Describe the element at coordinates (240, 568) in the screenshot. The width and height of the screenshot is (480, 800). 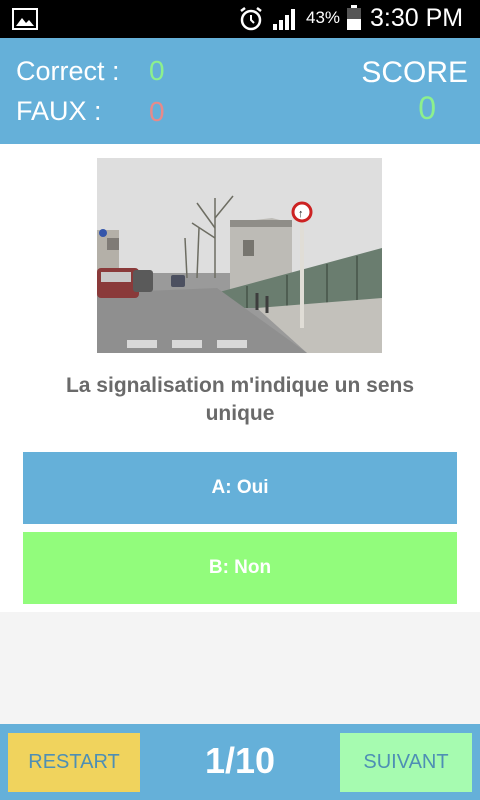
I see `answer-b-button: B: Non` at that location.